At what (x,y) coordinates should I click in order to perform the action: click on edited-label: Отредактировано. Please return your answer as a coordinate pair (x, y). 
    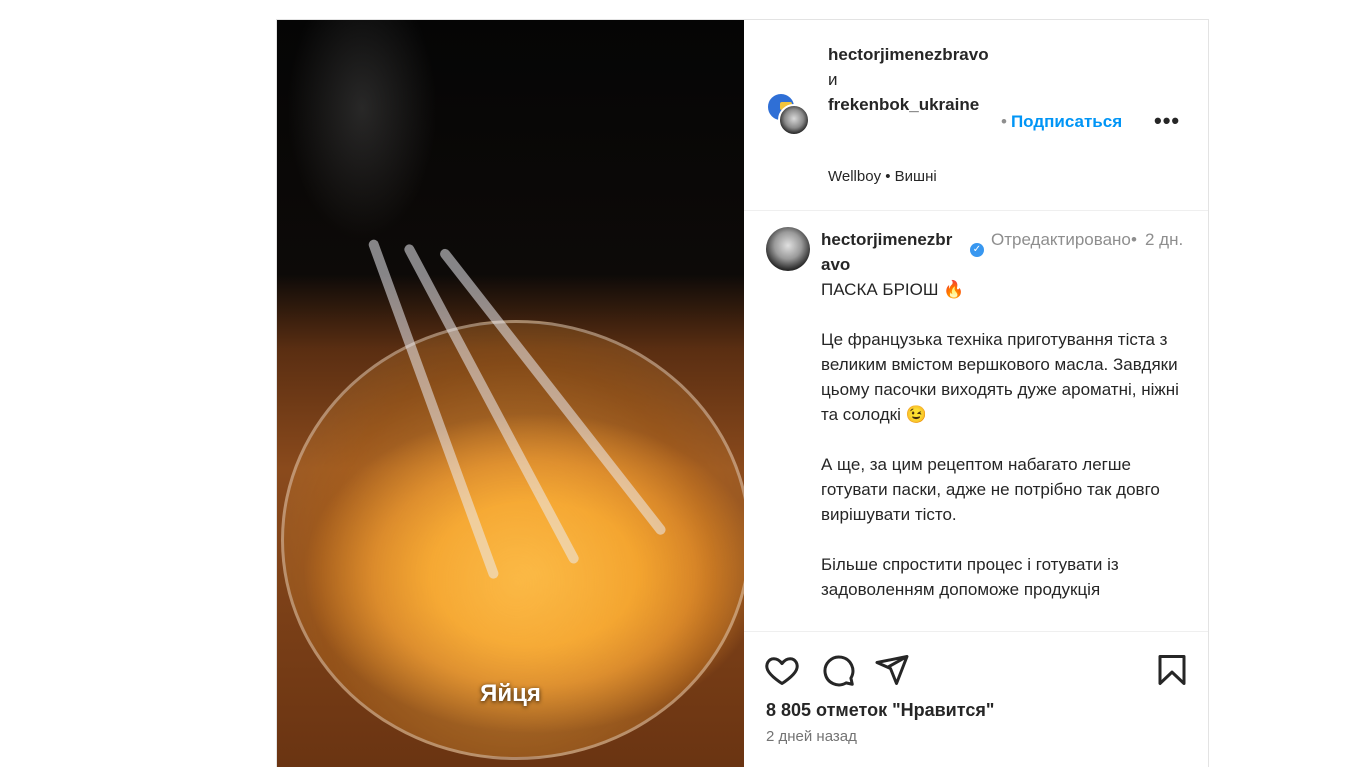
    Looking at the image, I should click on (1061, 239).